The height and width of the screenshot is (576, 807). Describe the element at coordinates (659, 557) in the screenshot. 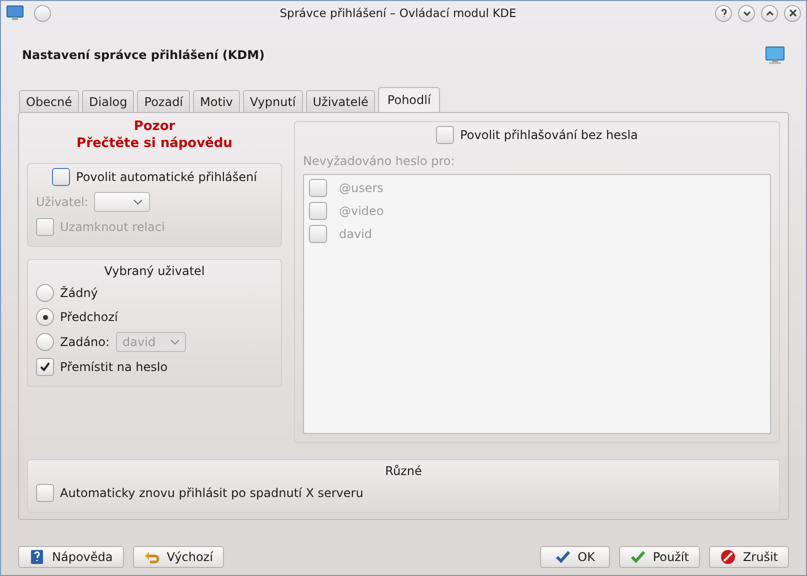

I see `dialog-button: Použít` at that location.